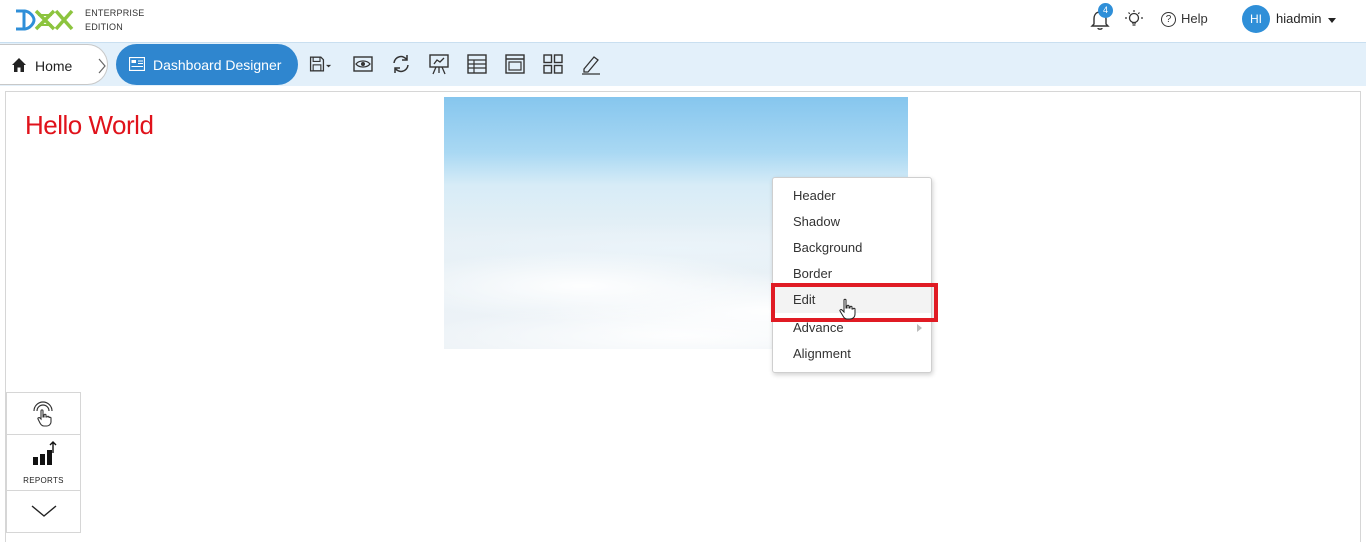 This screenshot has width=1366, height=542. Describe the element at coordinates (852, 196) in the screenshot. I see `menu-item-header: Header` at that location.